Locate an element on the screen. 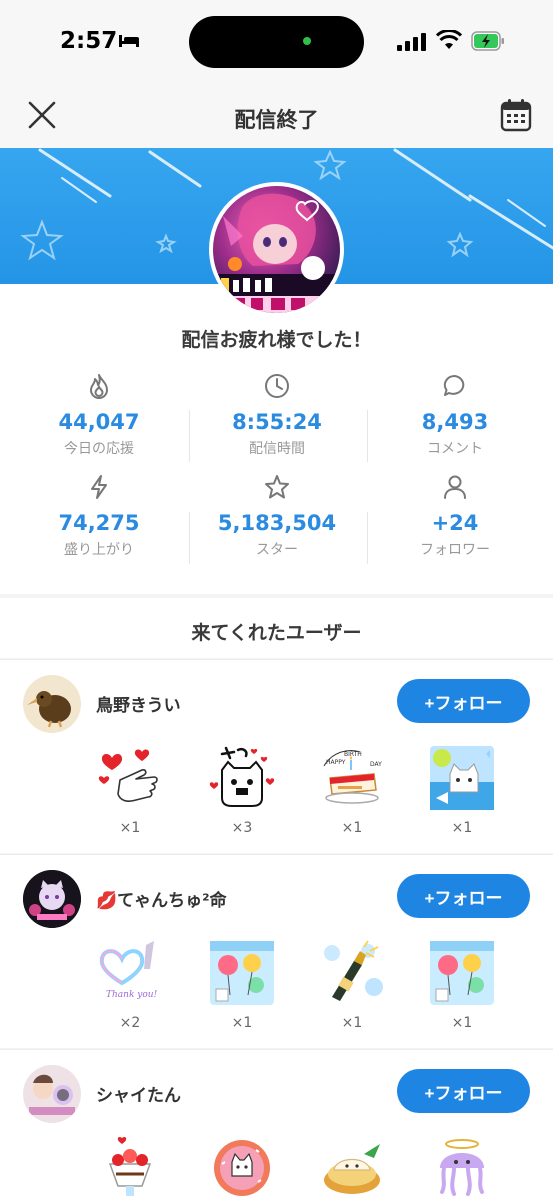 Image resolution: width=553 pixels, height=1200 pixels. dumpling-sticker is located at coordinates (352, 1169).